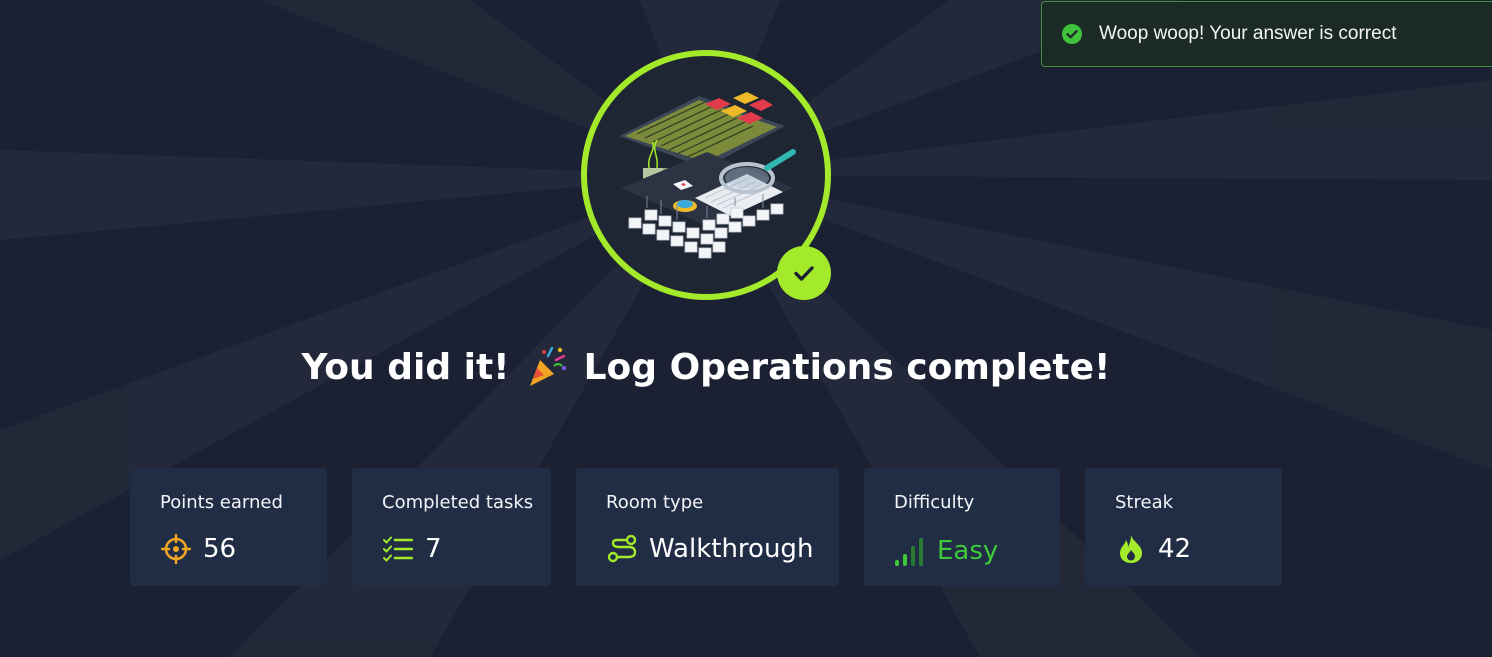  I want to click on stat-card-streak: Streak 42, so click(1183, 527).